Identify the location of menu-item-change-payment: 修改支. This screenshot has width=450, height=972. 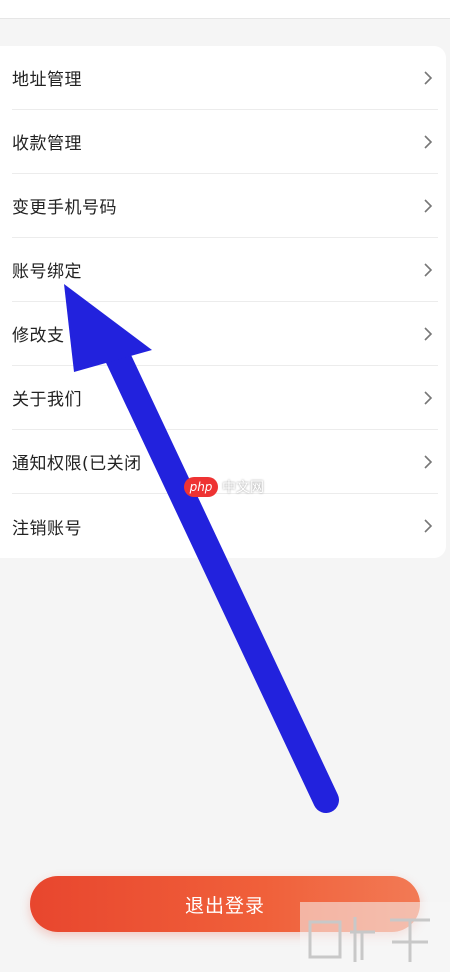
(225, 334).